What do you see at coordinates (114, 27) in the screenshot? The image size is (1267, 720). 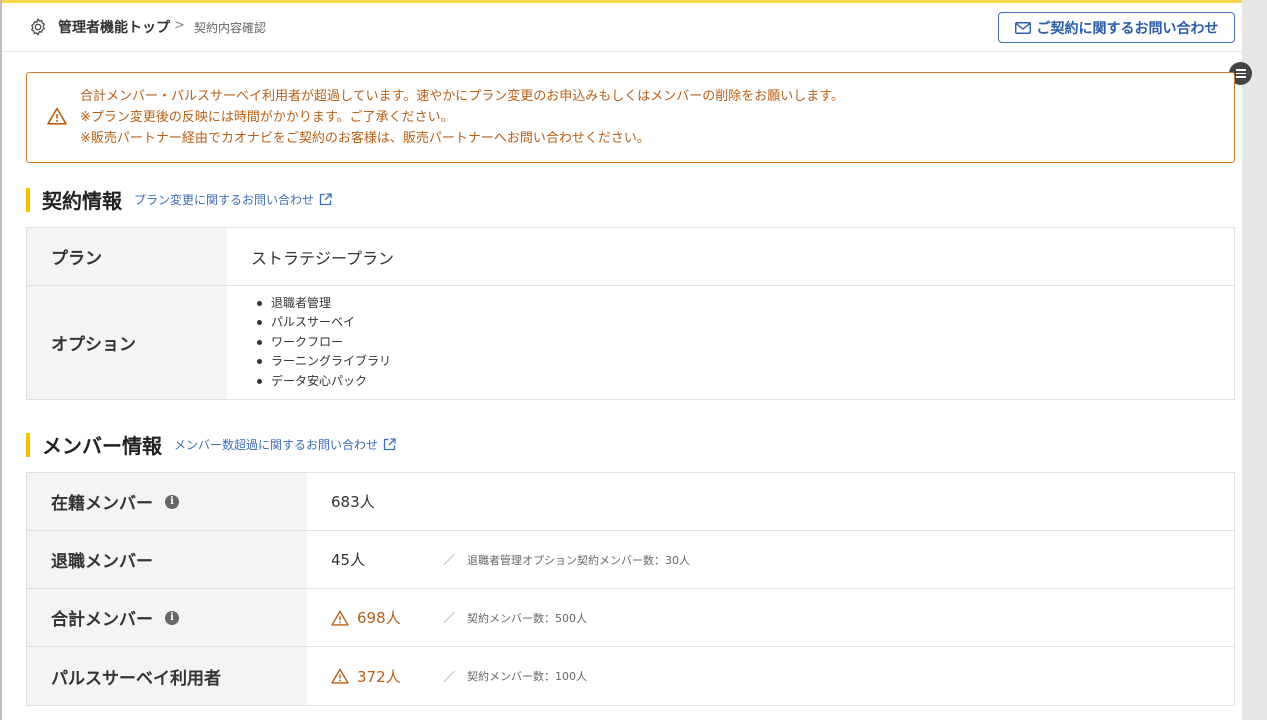 I see `breadcrumb-root: 管理者機能トップ` at bounding box center [114, 27].